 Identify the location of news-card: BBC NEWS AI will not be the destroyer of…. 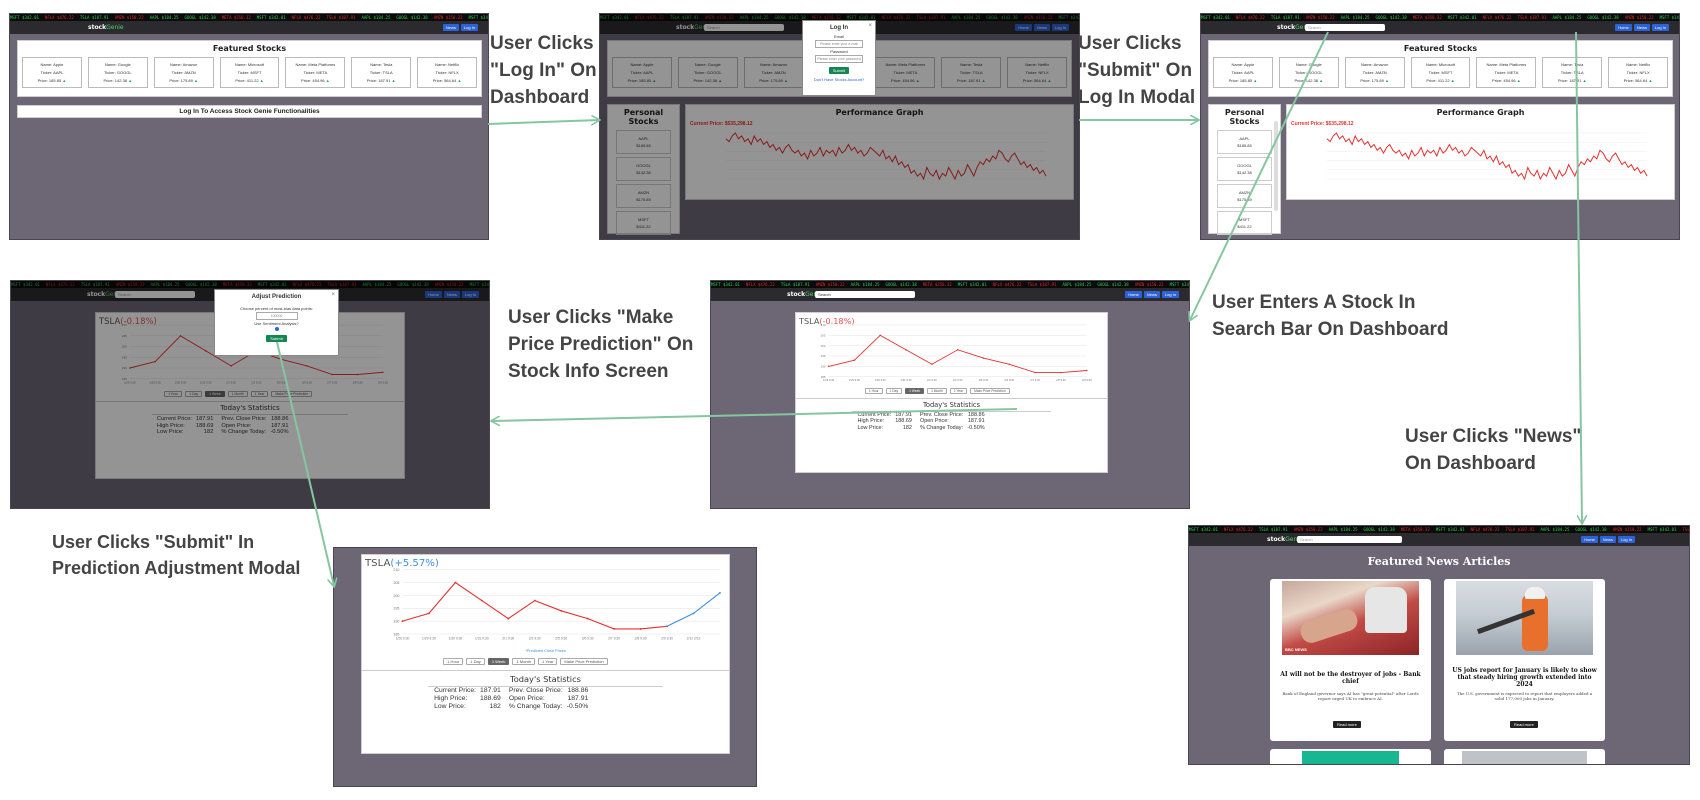
(1350, 660).